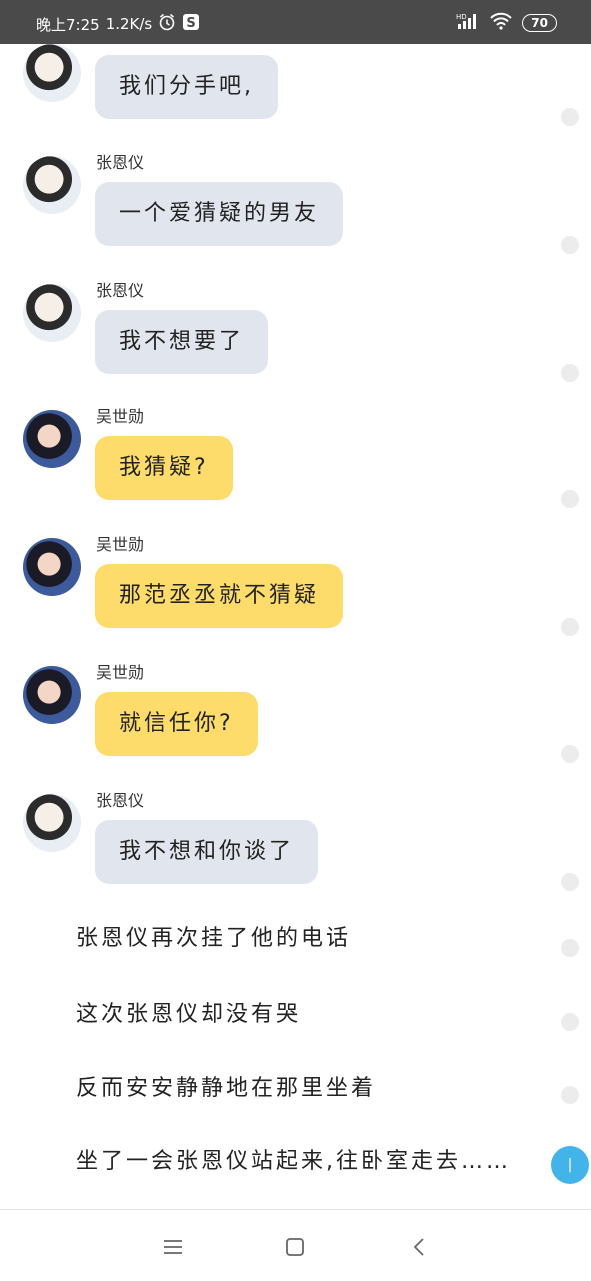 Image resolution: width=591 pixels, height=1281 pixels. What do you see at coordinates (295, 22) in the screenshot?
I see `status-bar: 晚上7:25 1.2K/s S HD 70` at bounding box center [295, 22].